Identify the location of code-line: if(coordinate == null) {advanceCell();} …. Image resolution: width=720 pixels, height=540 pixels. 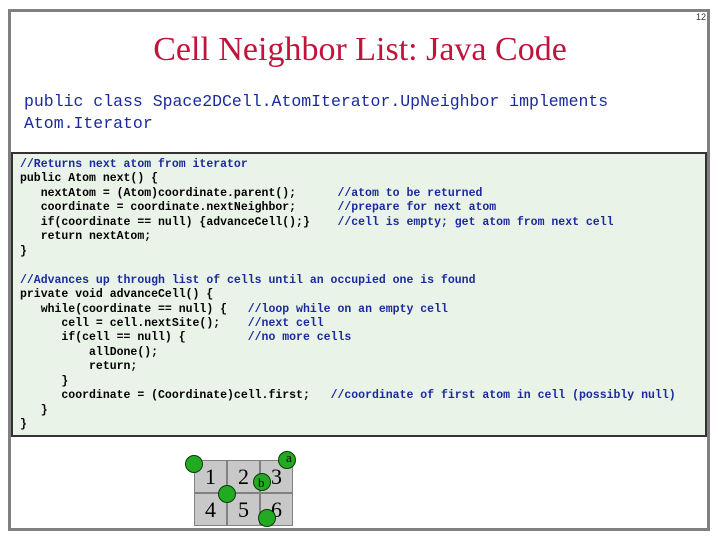
(317, 222).